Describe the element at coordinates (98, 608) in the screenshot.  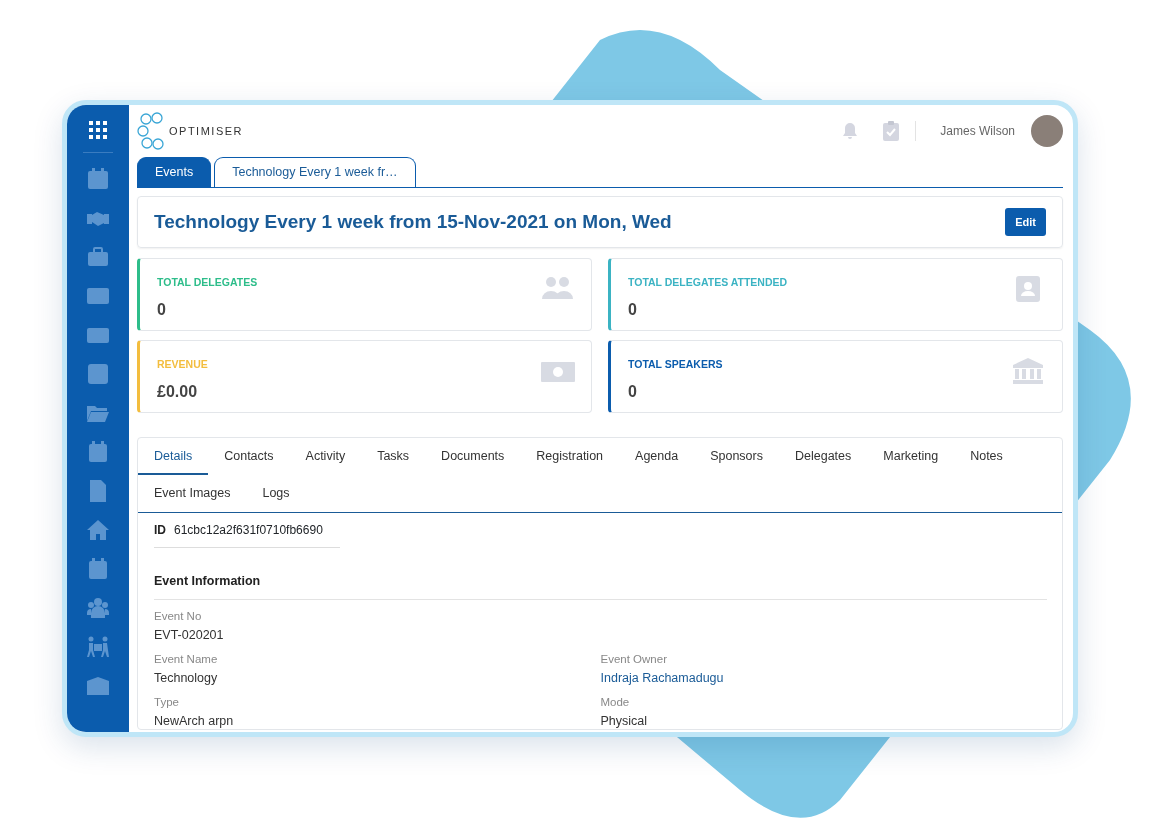
I see `people-icon` at that location.